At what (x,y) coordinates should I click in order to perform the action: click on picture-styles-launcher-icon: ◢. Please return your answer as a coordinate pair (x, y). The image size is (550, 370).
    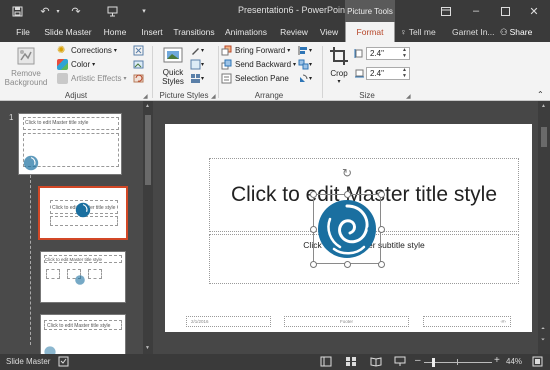
    Looking at the image, I should click on (213, 96).